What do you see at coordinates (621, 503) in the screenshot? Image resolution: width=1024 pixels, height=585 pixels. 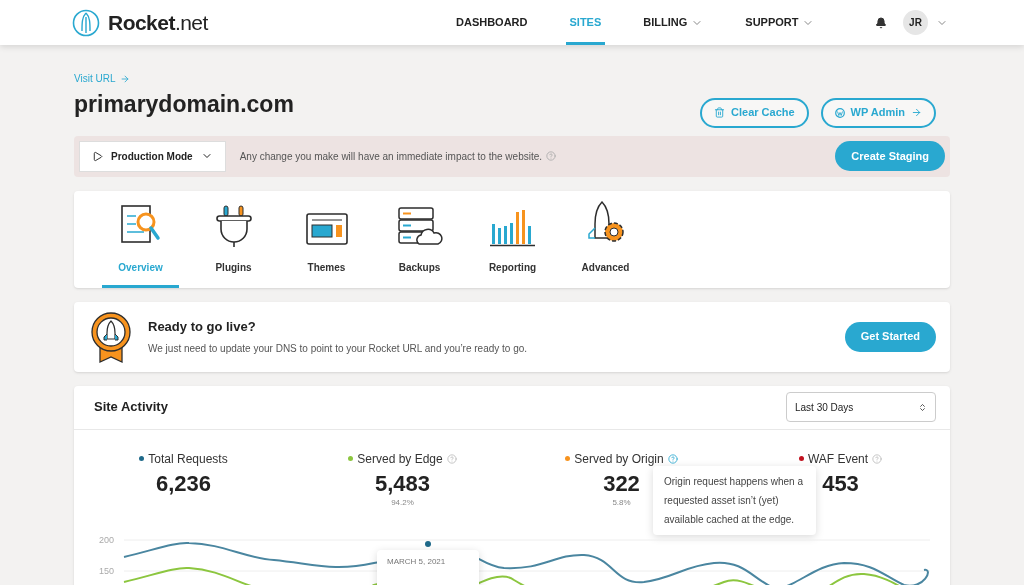 I see `stat-percent: 5.8%` at bounding box center [621, 503].